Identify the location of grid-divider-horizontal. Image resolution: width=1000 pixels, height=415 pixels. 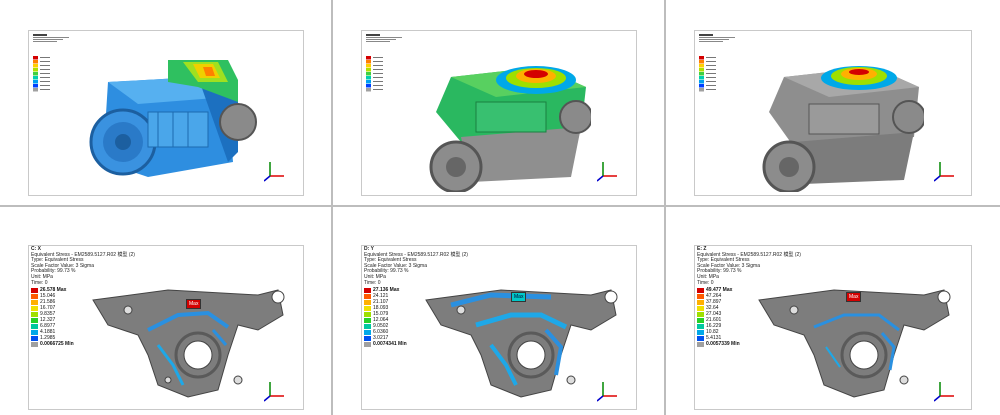
(500, 206).